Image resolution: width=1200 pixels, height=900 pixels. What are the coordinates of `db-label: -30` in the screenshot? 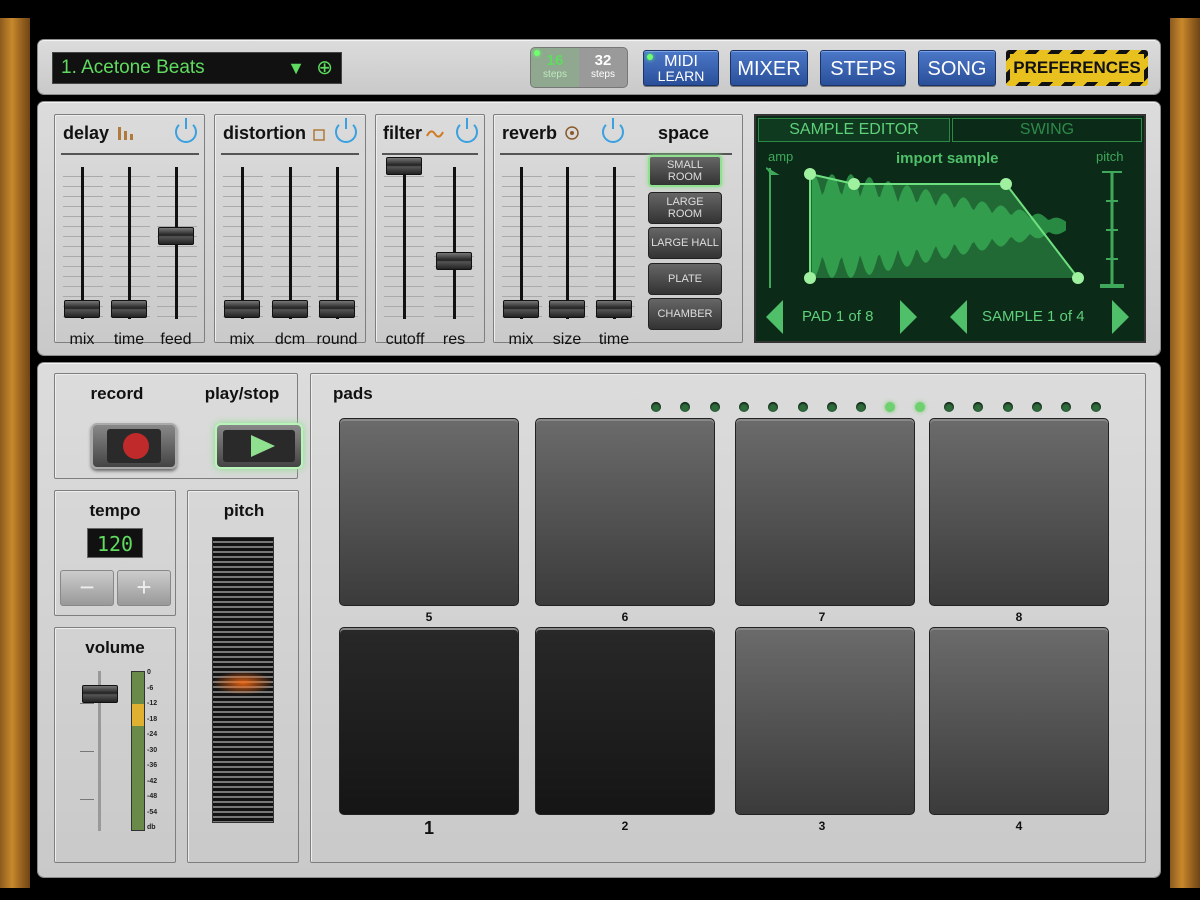 It's located at (152, 750).